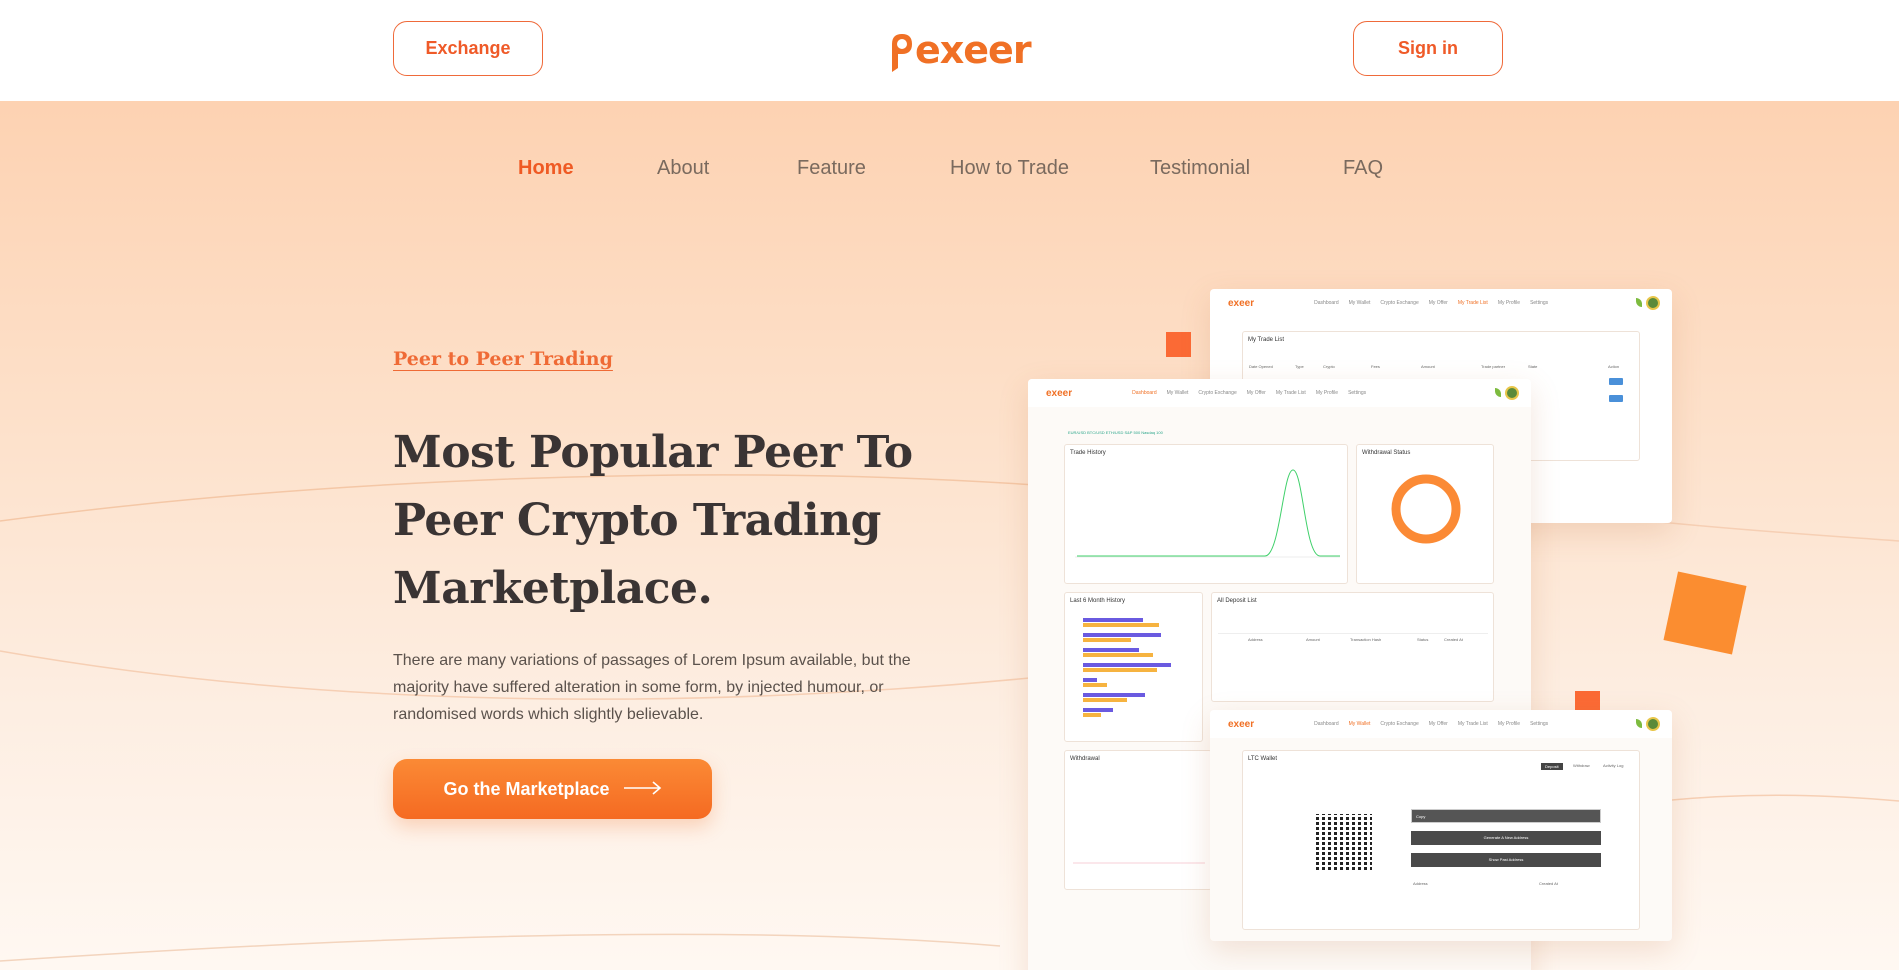 The height and width of the screenshot is (970, 1899). I want to click on trade-history-panel: Trade History, so click(1206, 514).